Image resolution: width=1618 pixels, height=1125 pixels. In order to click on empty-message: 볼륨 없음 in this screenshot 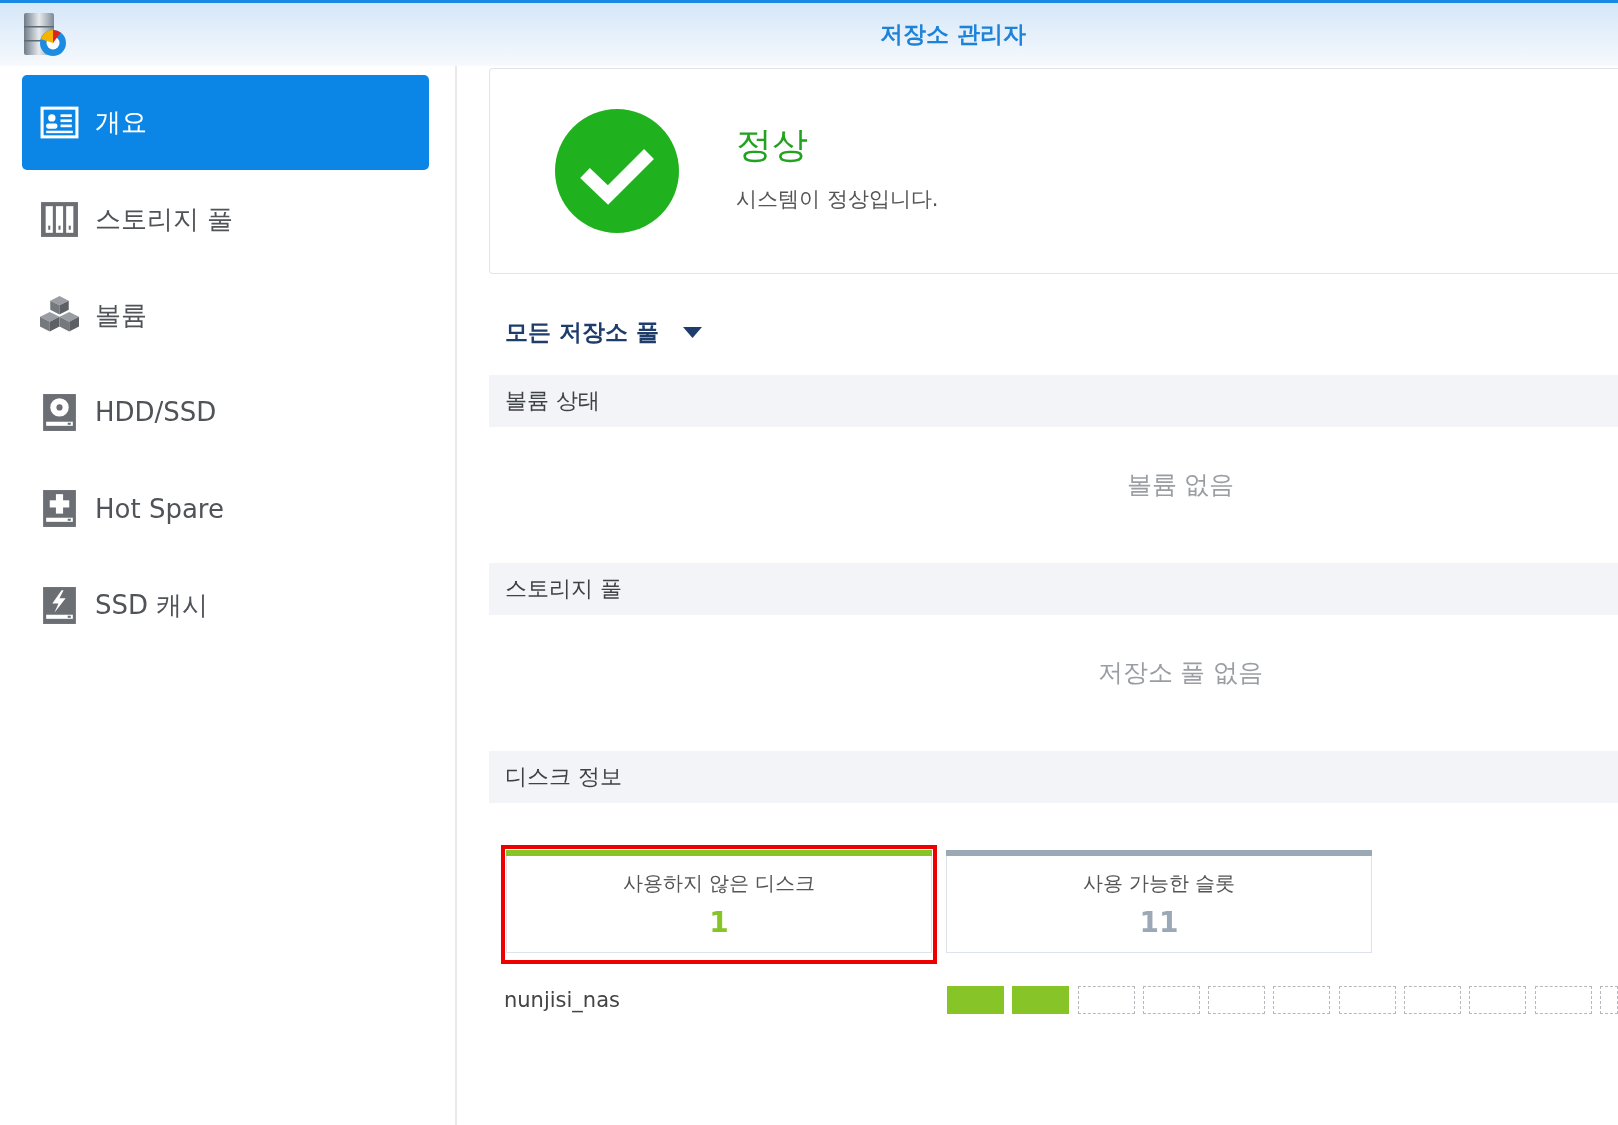, I will do `click(1180, 485)`.